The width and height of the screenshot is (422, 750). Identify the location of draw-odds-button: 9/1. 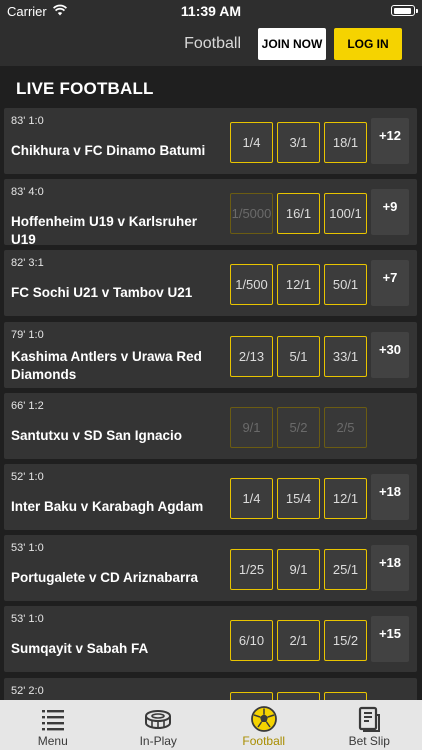
(298, 570).